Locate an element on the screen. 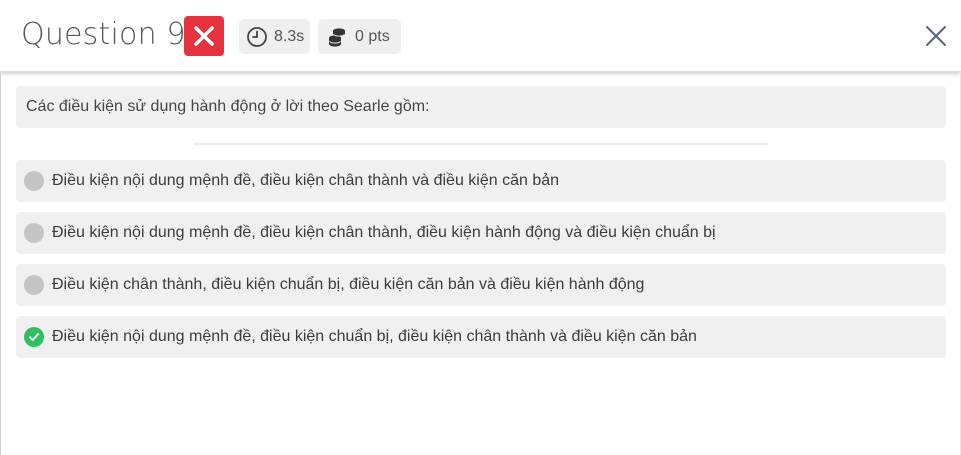  close-button is located at coordinates (936, 36).